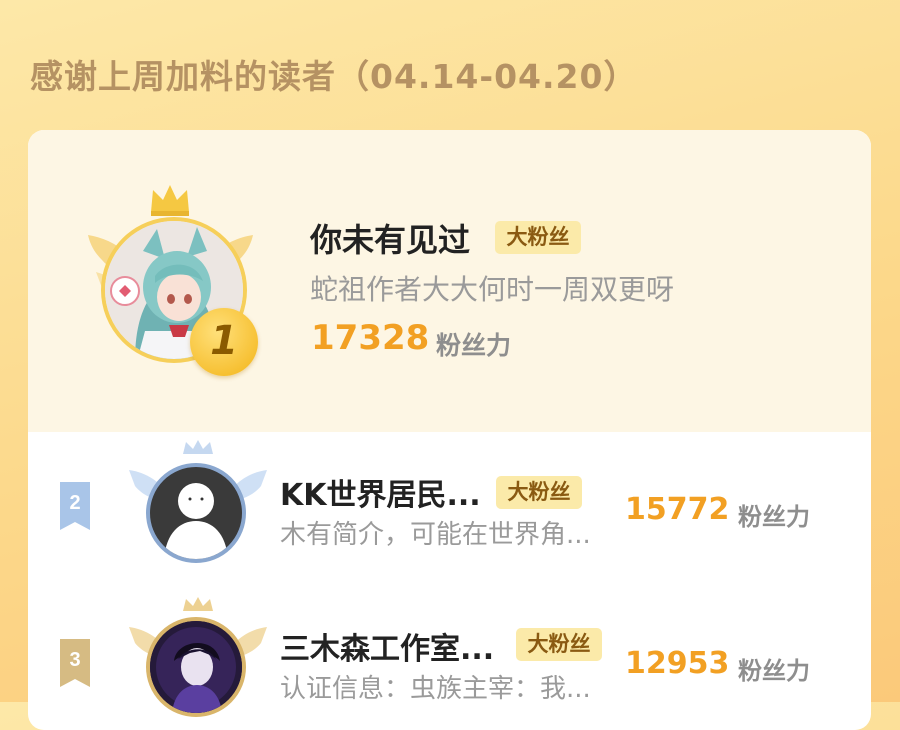  I want to click on fan-description: 蛇祖作者大大何时一周双更呀, so click(492, 289).